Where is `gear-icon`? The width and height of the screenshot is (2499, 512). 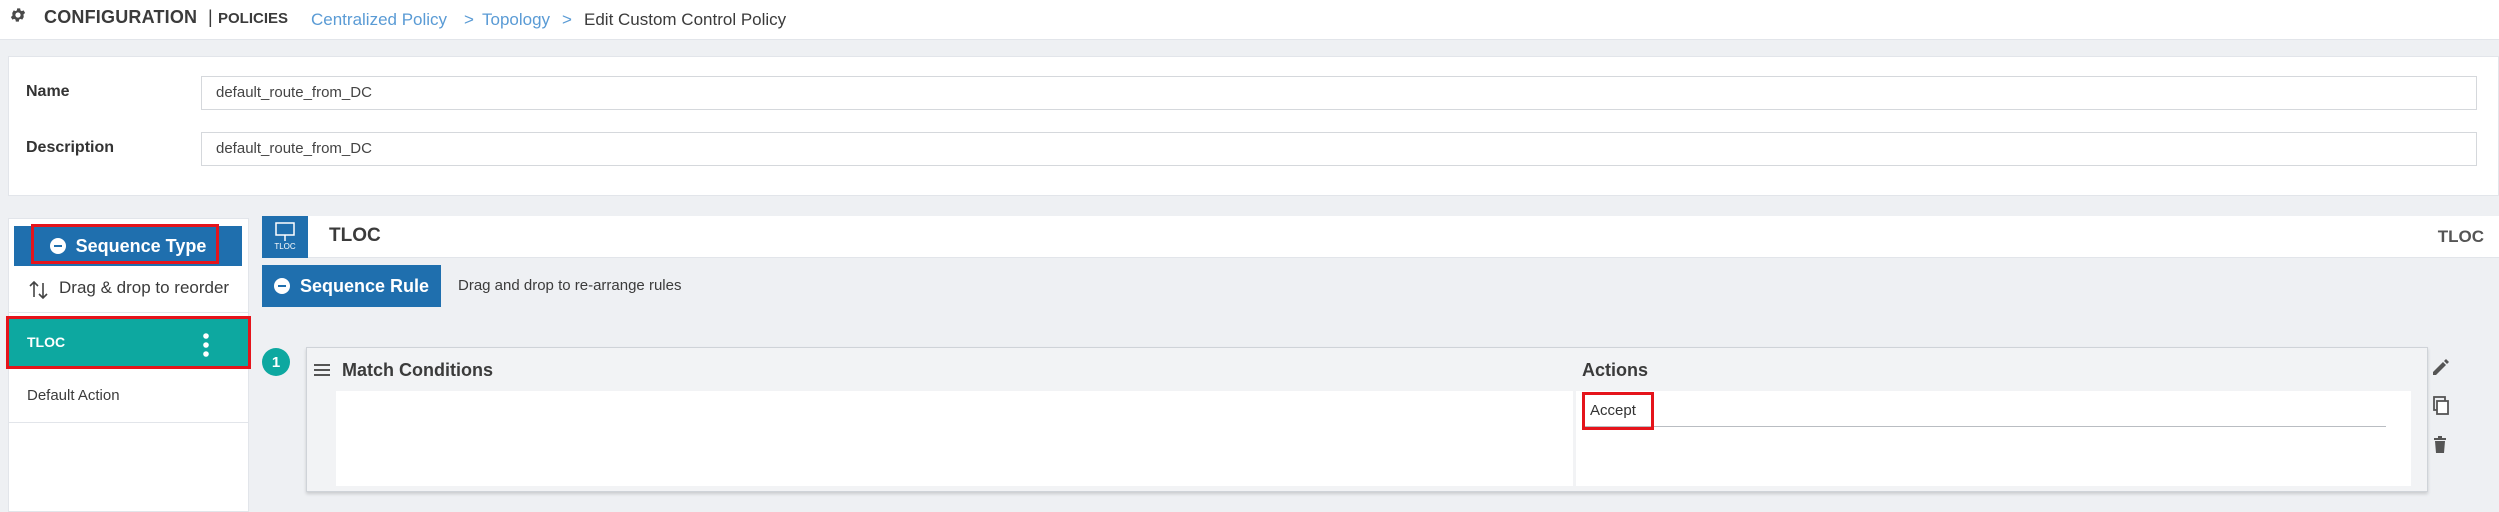 gear-icon is located at coordinates (18, 15).